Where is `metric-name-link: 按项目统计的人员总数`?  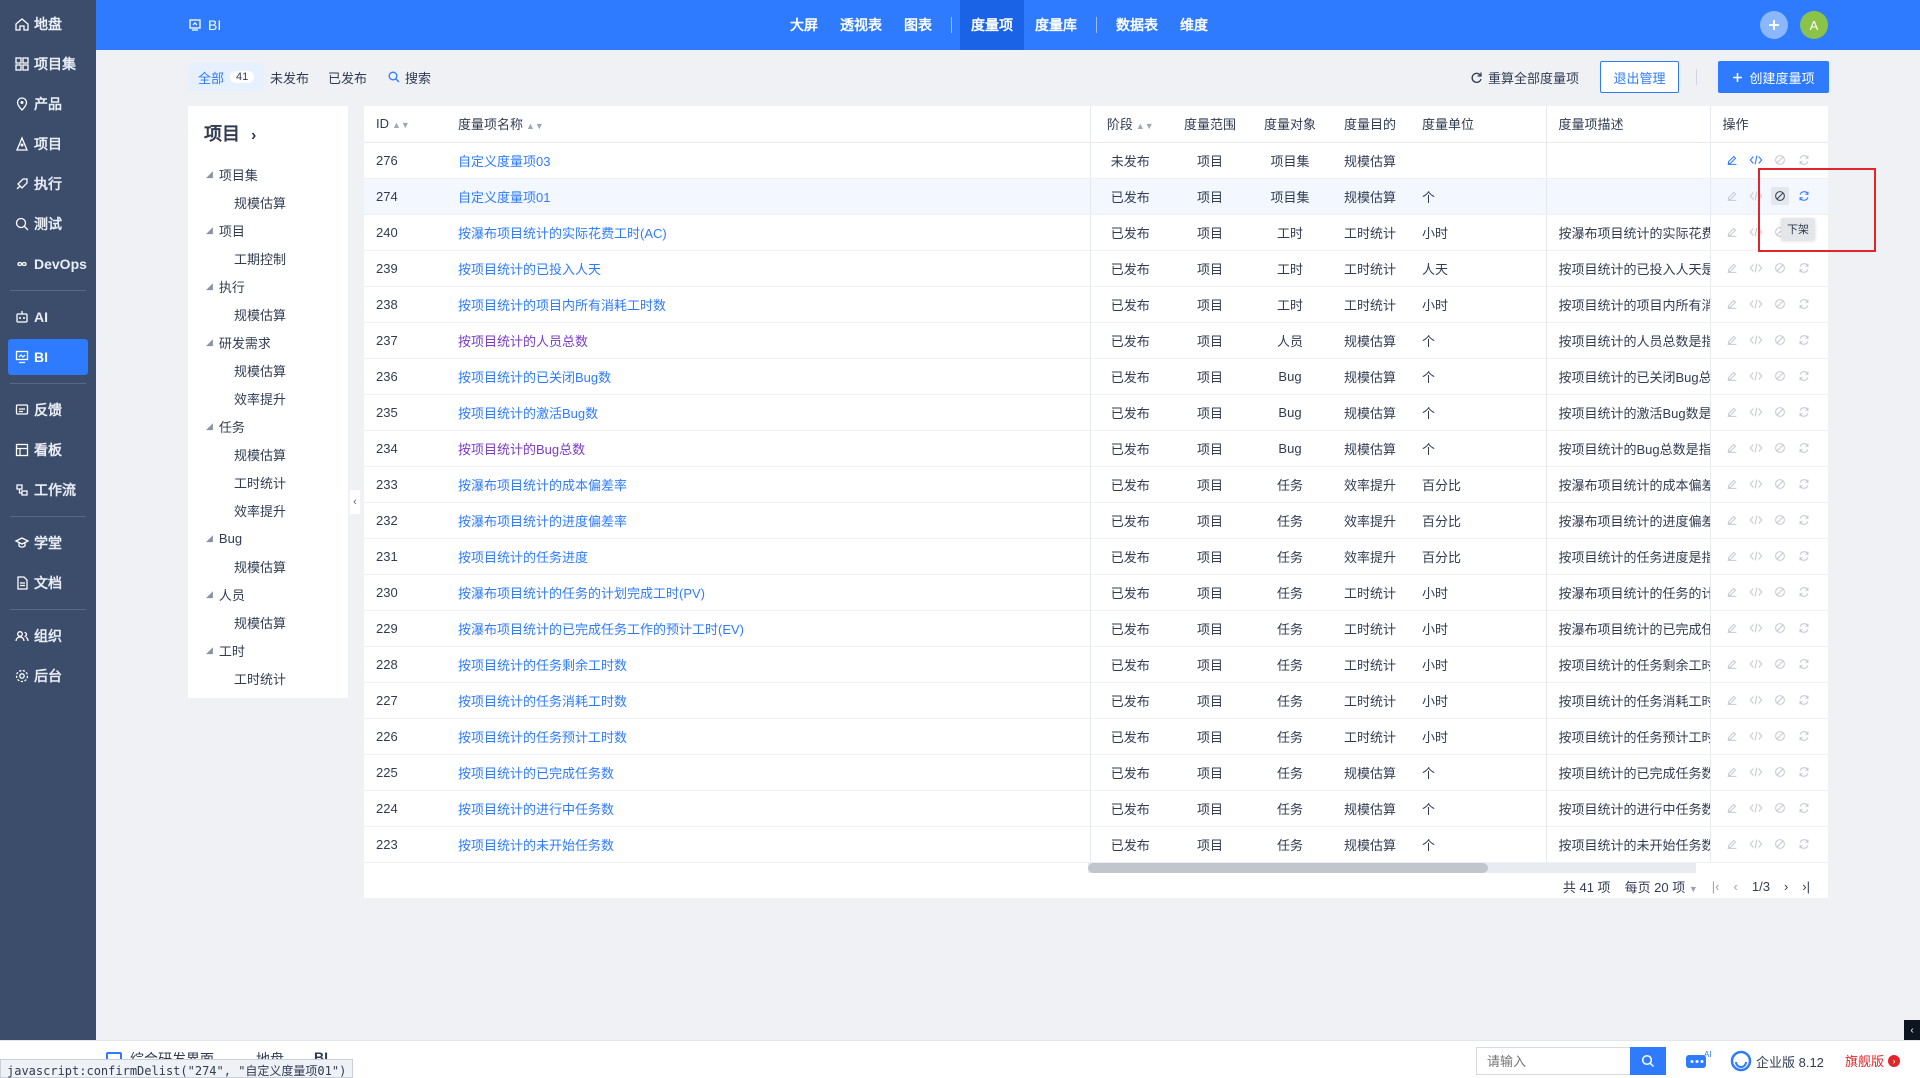
metric-name-link: 按项目统计的人员总数 is located at coordinates (523, 341).